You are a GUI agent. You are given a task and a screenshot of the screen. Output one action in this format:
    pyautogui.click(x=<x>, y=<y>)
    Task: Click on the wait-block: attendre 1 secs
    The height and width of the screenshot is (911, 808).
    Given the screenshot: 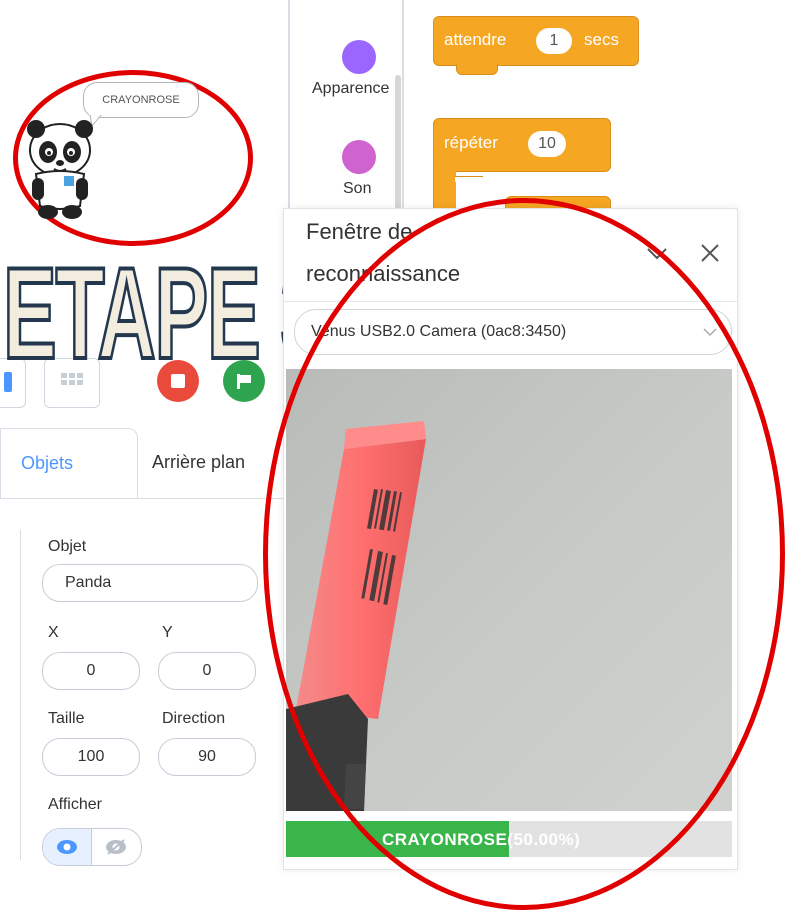 What is the action you would take?
    pyautogui.click(x=536, y=41)
    